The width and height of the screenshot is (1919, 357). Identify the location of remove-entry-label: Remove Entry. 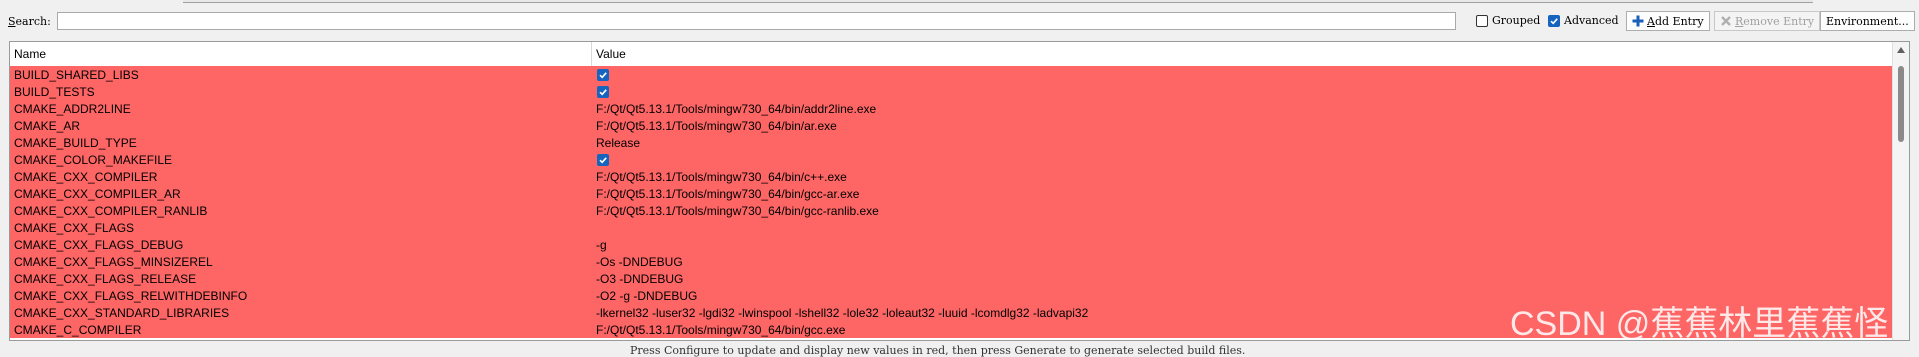
(1775, 21).